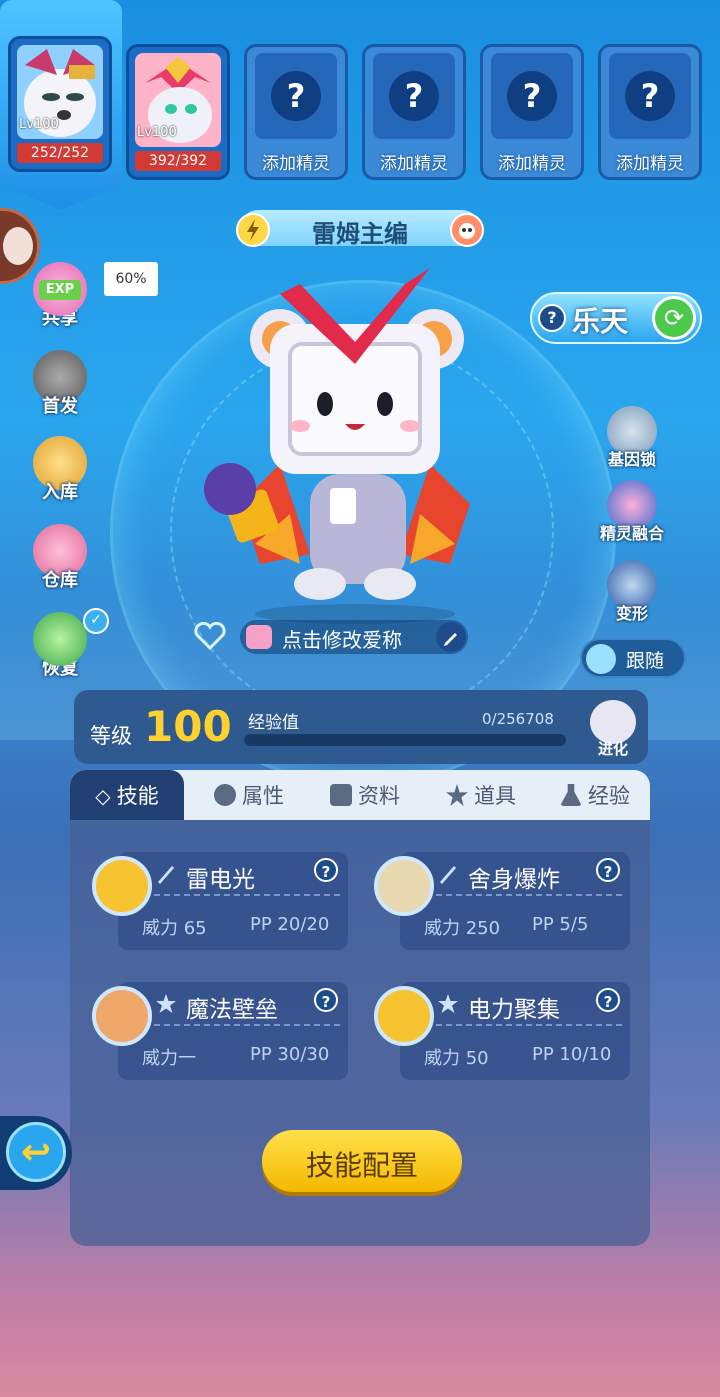 The width and height of the screenshot is (720, 1397). I want to click on lead-label: 首发, so click(60, 406).